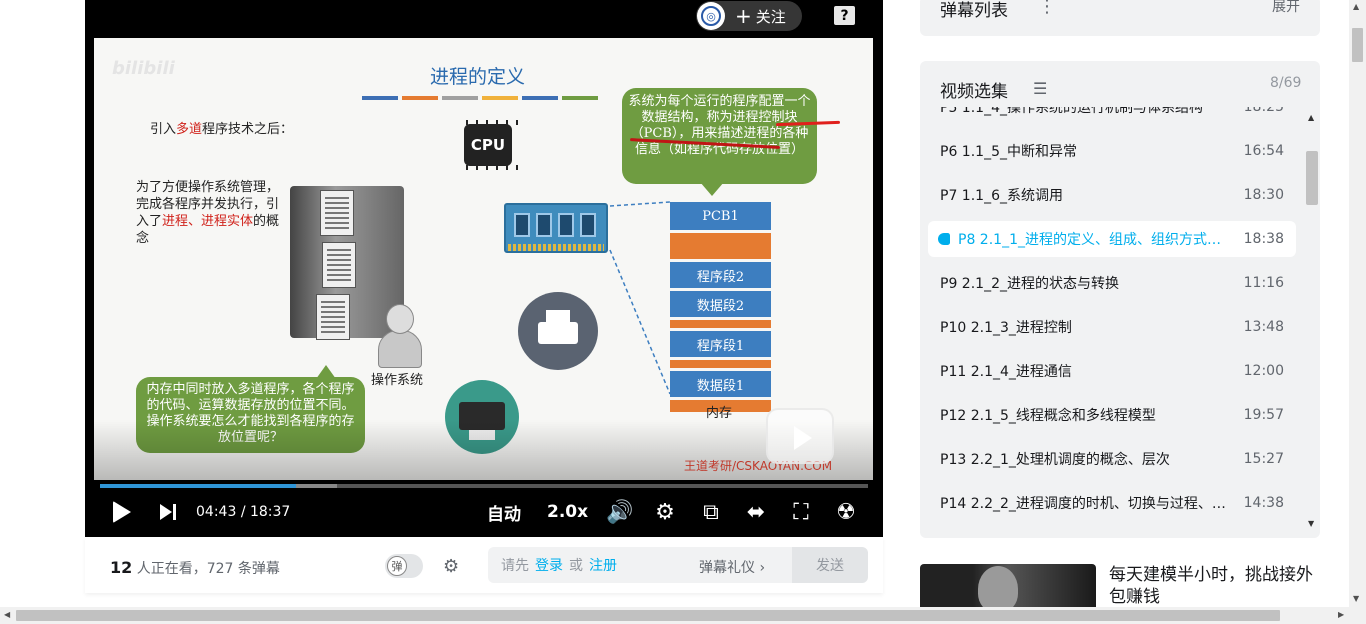 The width and height of the screenshot is (1366, 624). I want to click on episode-item: P8 2.1_1_进程的定义、组成、组织方式、特征 18:38, so click(1112, 239).